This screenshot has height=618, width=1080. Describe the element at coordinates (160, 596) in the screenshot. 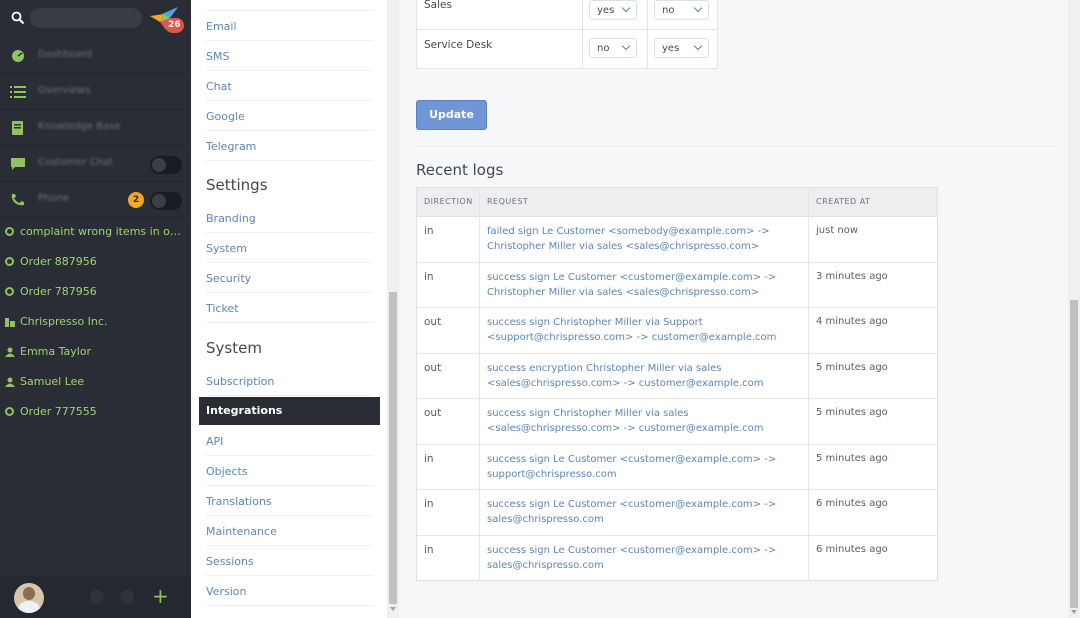

I see `add-icon: +` at that location.